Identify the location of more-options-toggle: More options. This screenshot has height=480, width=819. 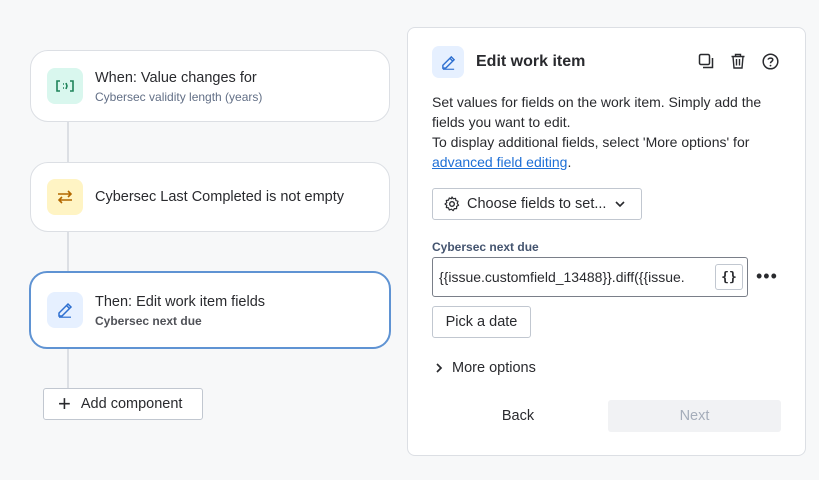
(485, 368).